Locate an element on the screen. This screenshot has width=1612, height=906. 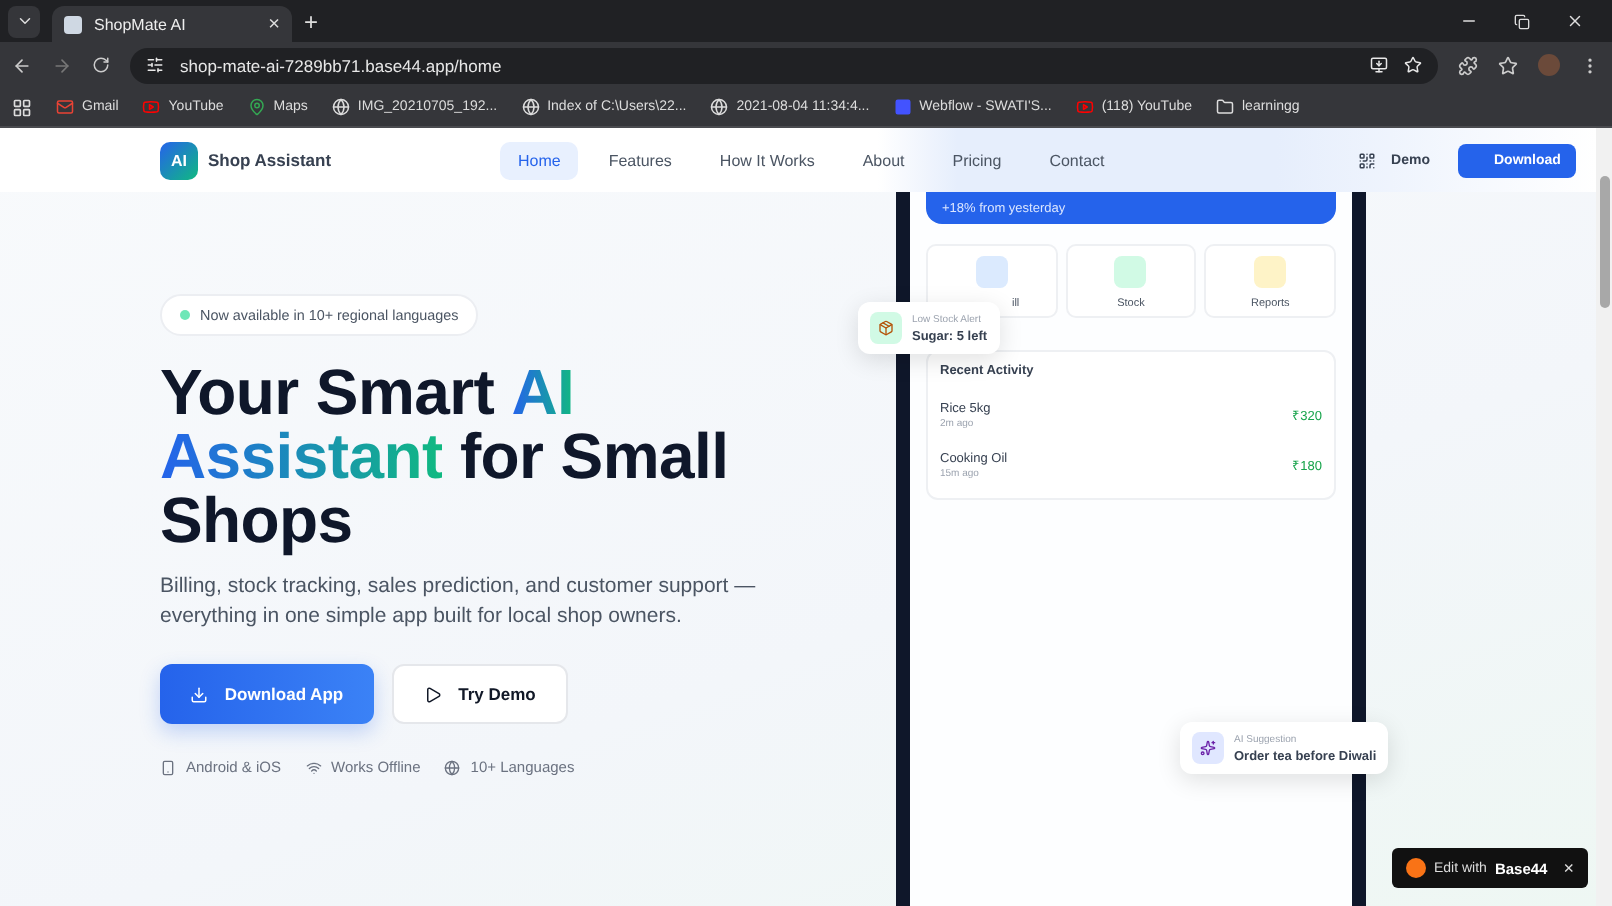
url-text: shop-mate-ai-7289bb71.base44.app/home is located at coordinates (342, 65).